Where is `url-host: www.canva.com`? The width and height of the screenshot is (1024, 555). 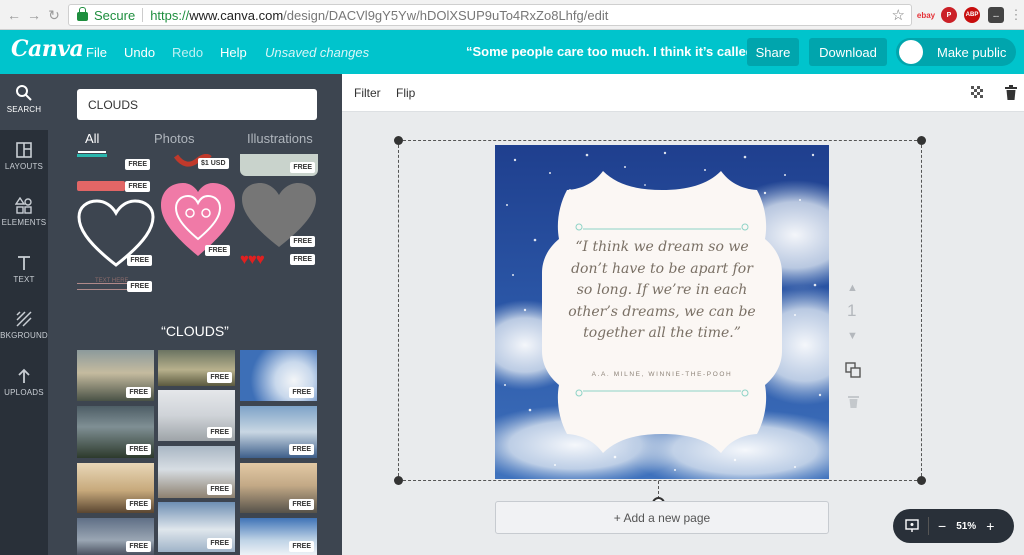 url-host: www.canva.com is located at coordinates (236, 15).